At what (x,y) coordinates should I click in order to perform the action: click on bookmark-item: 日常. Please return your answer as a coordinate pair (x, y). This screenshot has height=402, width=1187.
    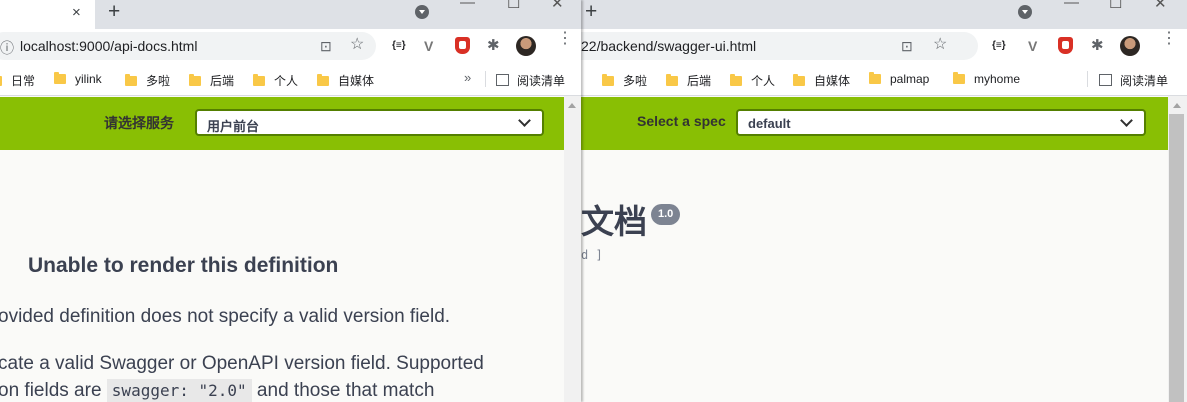
    Looking at the image, I should click on (17, 80).